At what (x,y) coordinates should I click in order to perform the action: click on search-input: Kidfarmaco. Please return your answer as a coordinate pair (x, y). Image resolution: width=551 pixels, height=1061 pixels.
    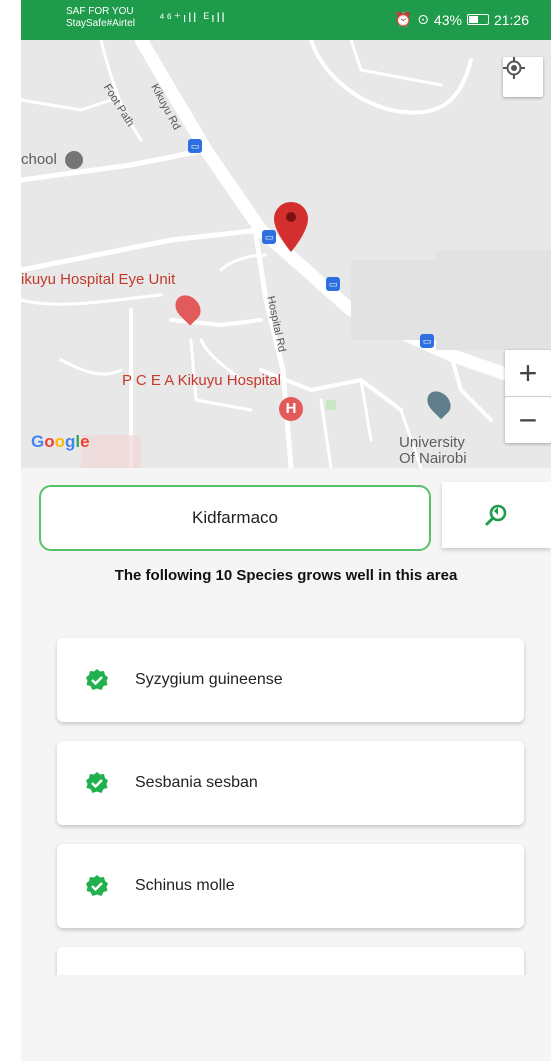
    Looking at the image, I should click on (235, 518).